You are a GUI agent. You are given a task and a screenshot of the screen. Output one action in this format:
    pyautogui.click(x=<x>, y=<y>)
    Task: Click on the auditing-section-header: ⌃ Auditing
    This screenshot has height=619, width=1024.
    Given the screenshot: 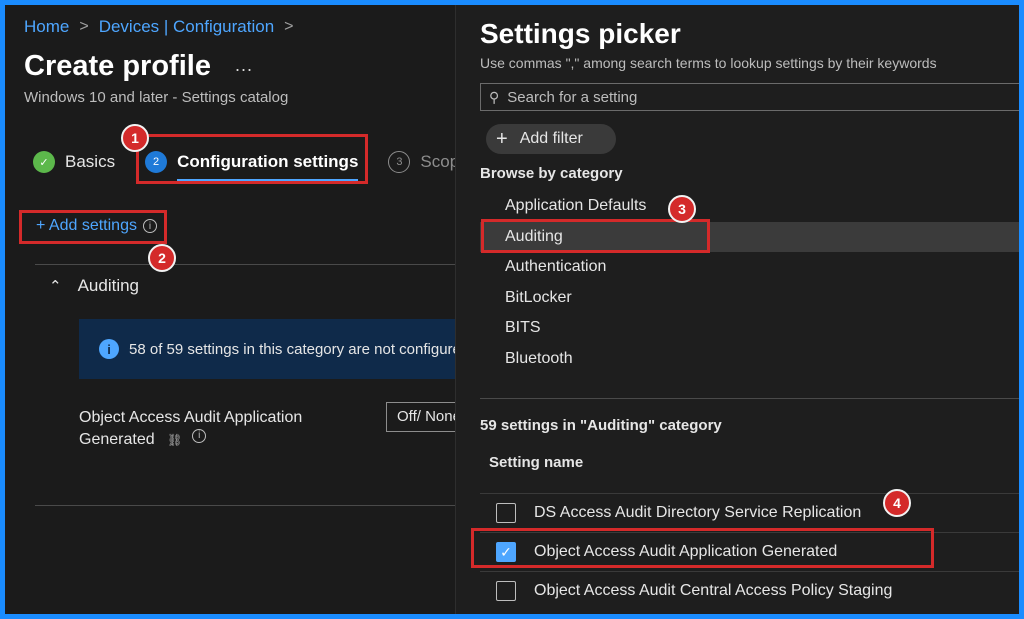 What is the action you would take?
    pyautogui.click(x=94, y=286)
    